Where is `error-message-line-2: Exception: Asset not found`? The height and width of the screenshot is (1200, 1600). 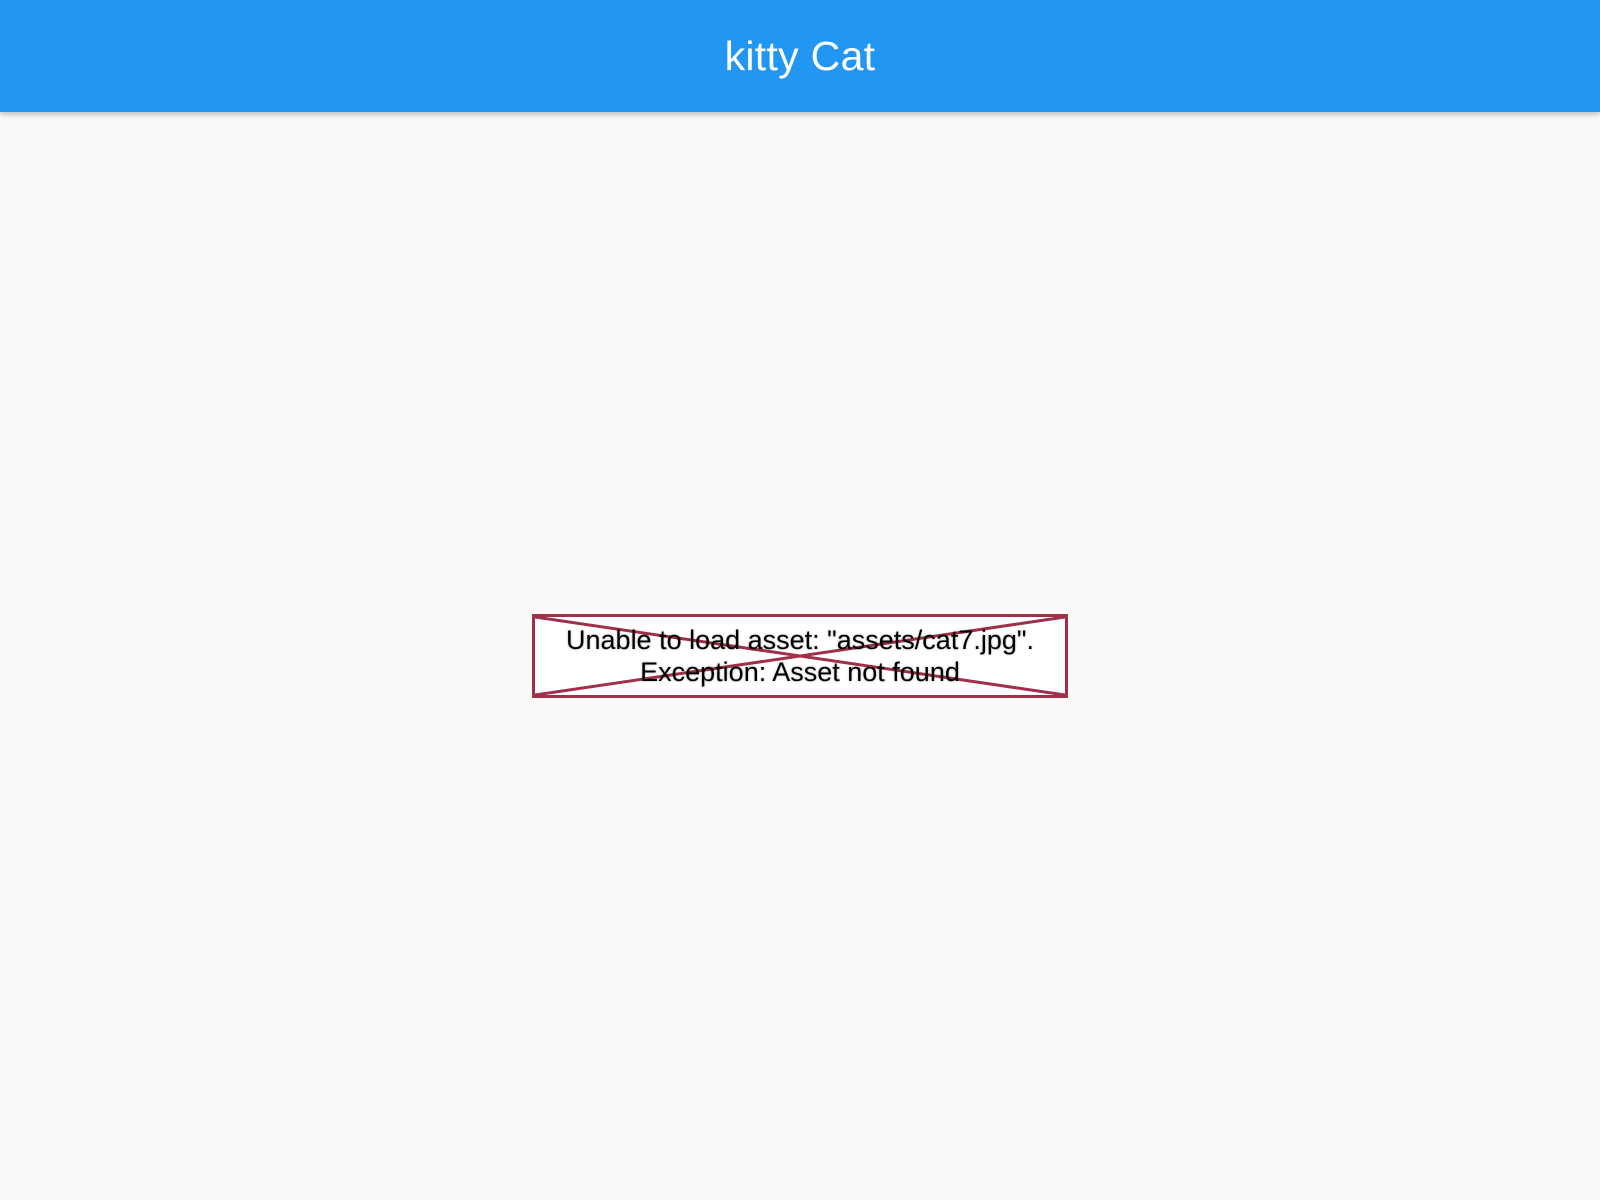
error-message-line-2: Exception: Asset not found is located at coordinates (800, 672).